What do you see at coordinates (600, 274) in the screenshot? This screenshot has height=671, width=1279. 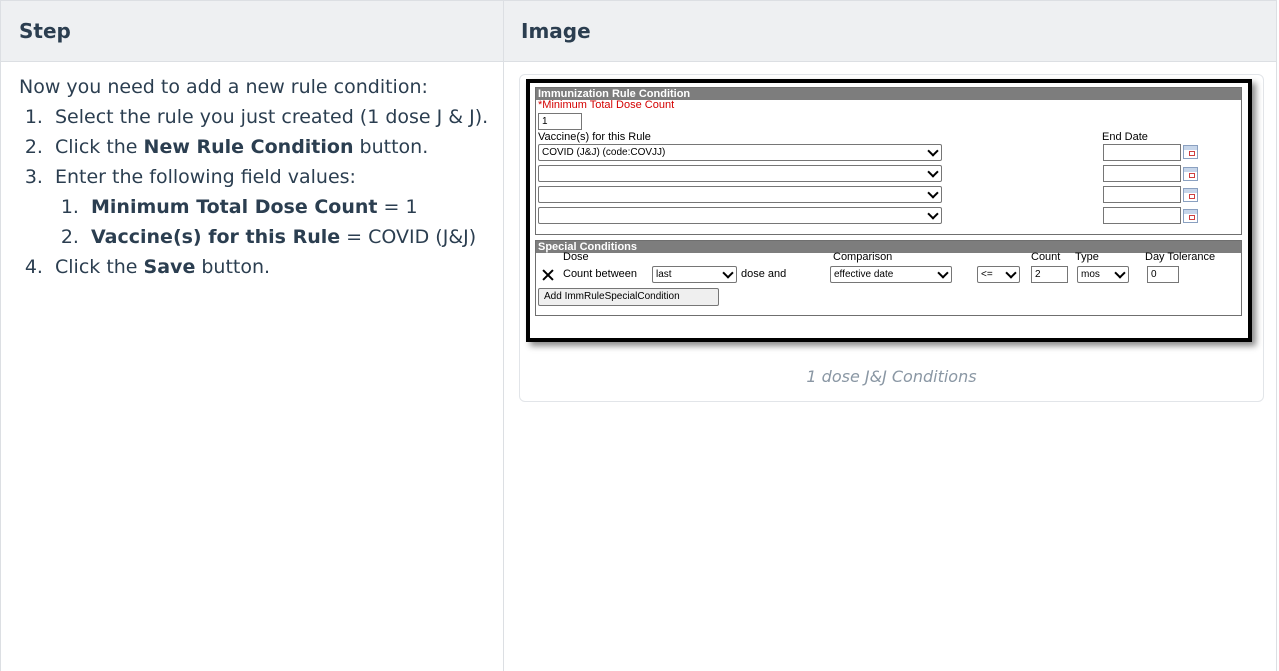 I see `count-between-label: Count between` at bounding box center [600, 274].